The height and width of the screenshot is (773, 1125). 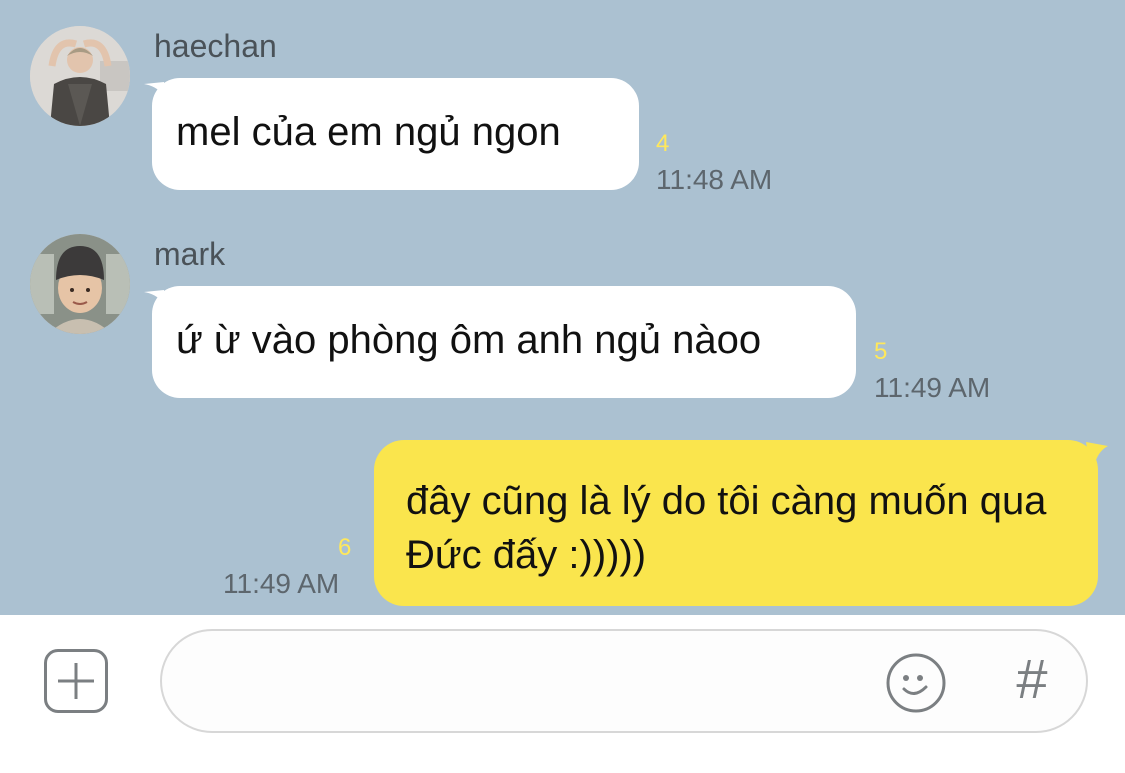 What do you see at coordinates (881, 351) in the screenshot?
I see `unread-count: 5` at bounding box center [881, 351].